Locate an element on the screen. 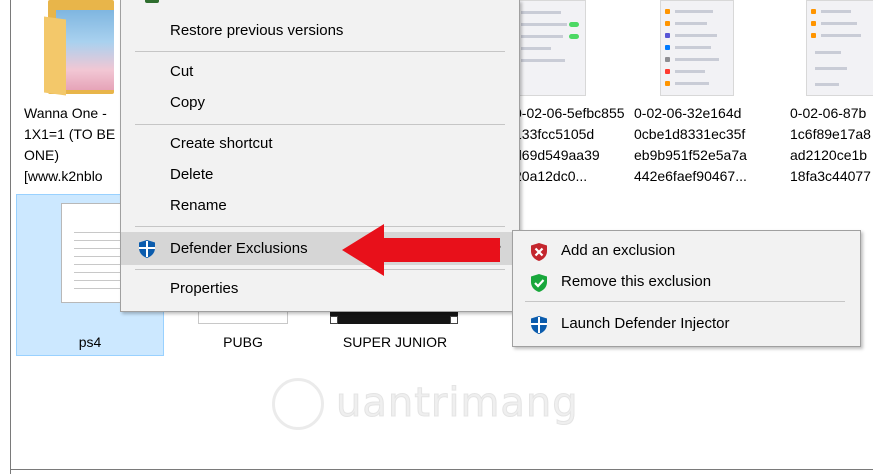 Image resolution: width=873 pixels, height=474 pixels. file-label: ps4 is located at coordinates (90, 342).